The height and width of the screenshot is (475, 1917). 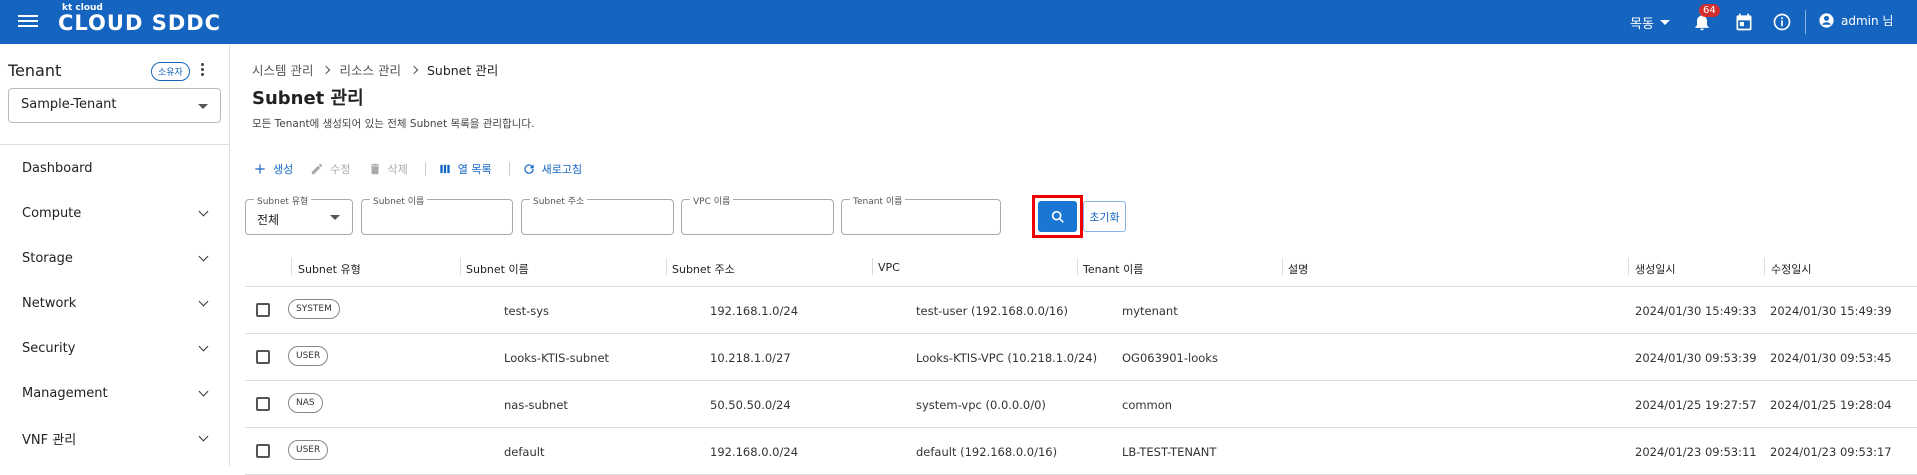 I want to click on subnet-type-select: Subnet 유형 전체, so click(x=299, y=214).